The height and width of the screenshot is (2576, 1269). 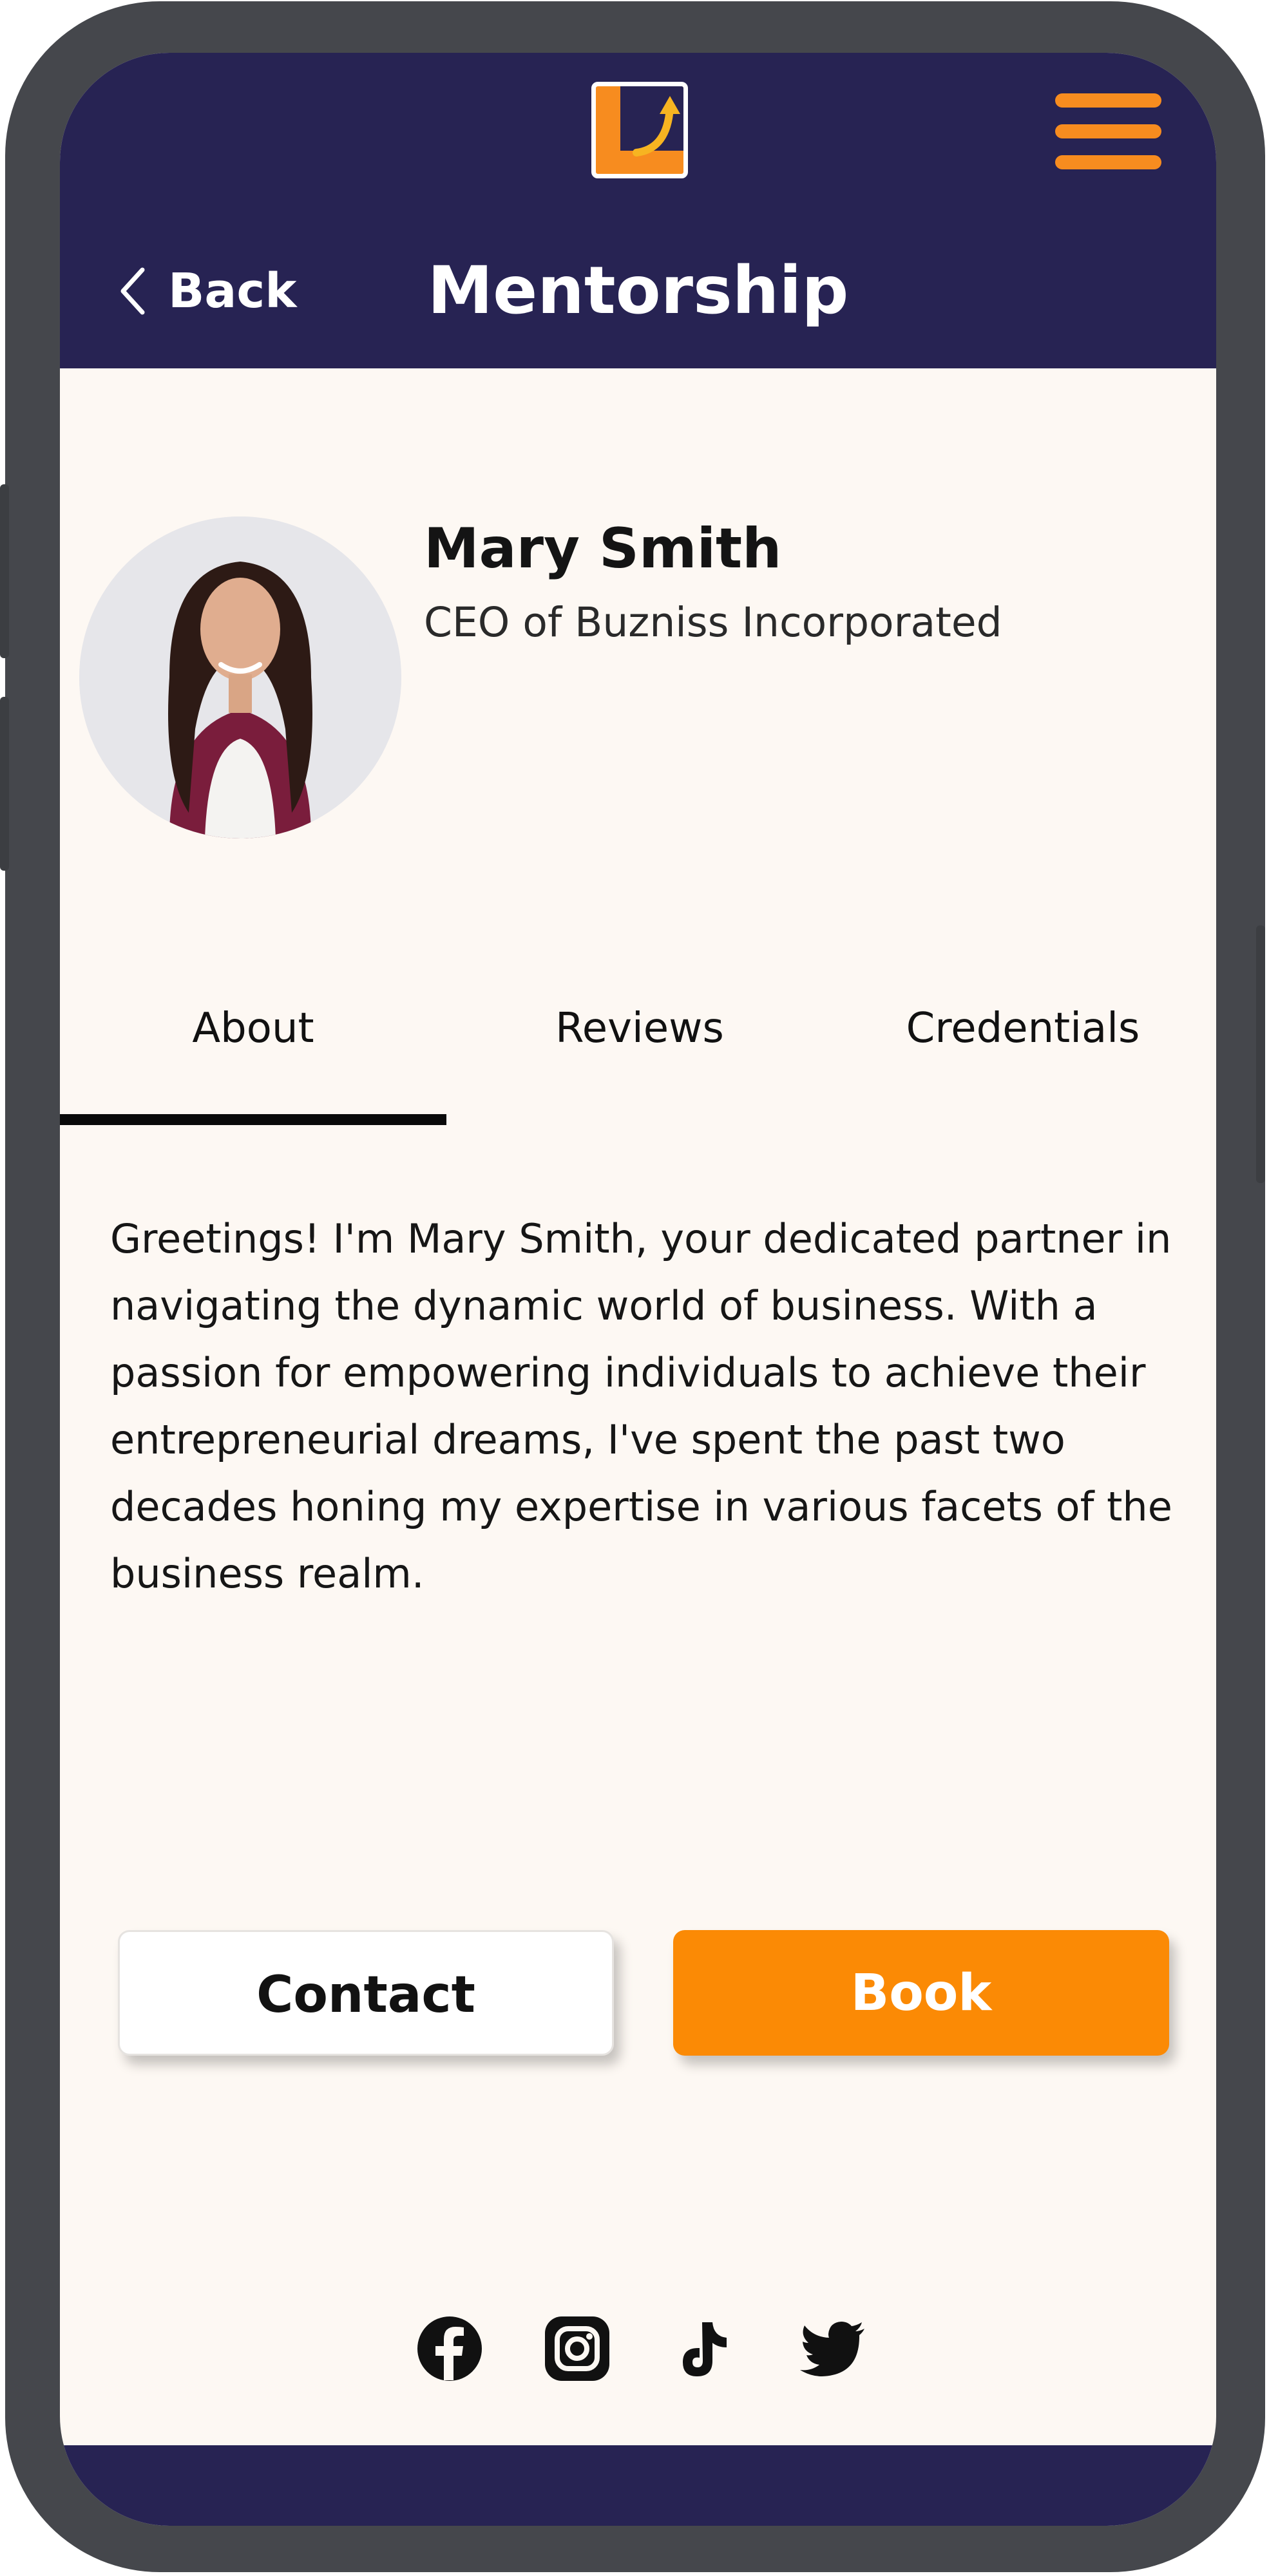 What do you see at coordinates (1108, 131) in the screenshot?
I see `hamburger-menu-icon` at bounding box center [1108, 131].